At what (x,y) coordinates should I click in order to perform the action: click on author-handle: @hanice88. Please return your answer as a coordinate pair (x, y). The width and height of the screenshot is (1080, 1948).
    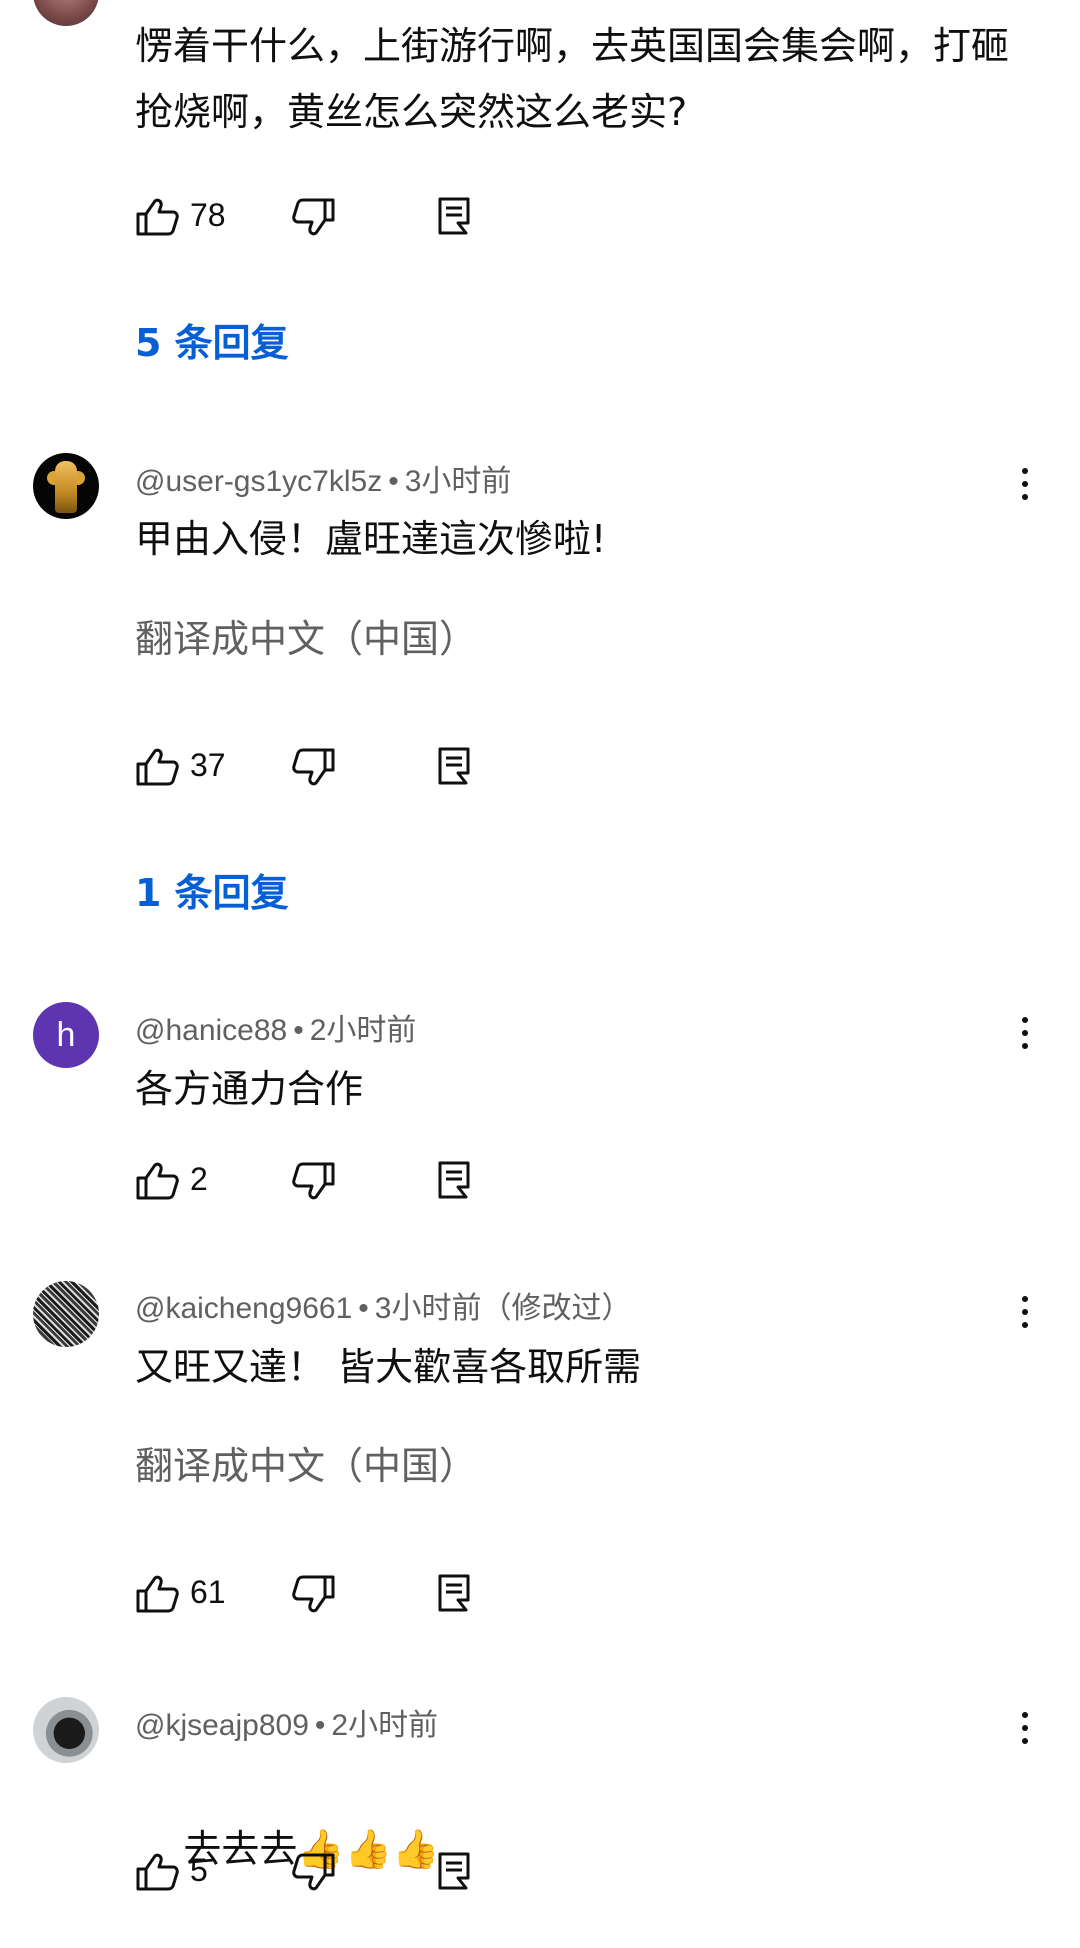
    Looking at the image, I should click on (211, 1030).